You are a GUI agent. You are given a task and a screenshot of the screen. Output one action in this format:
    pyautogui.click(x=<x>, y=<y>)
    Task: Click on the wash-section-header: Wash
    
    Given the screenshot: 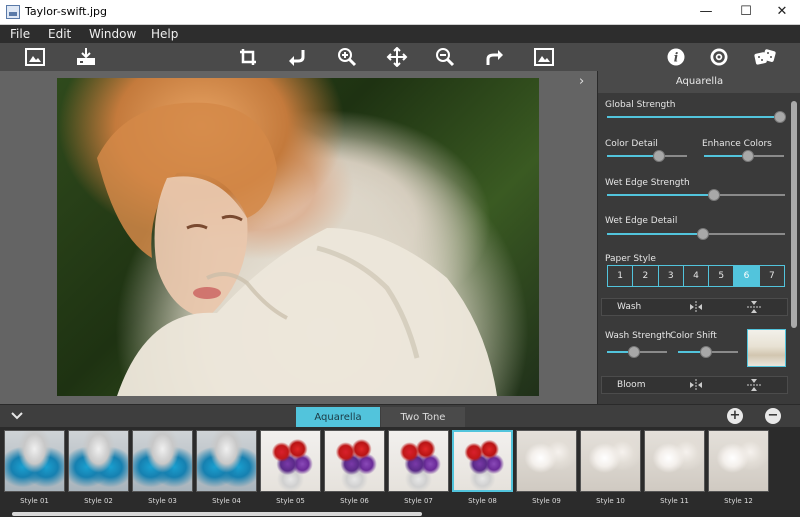 What is the action you would take?
    pyautogui.click(x=694, y=307)
    